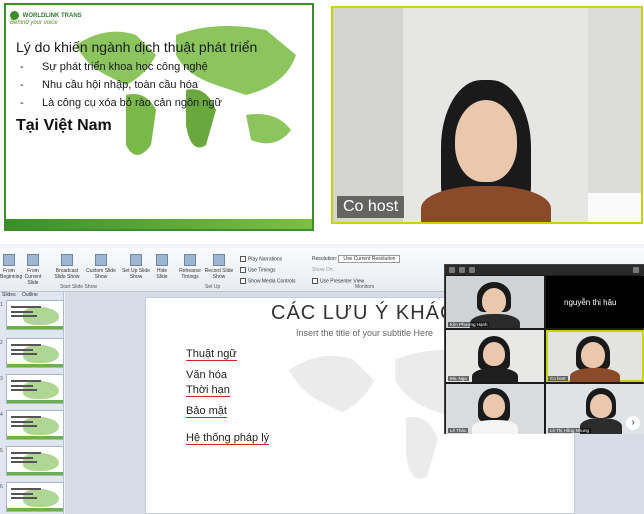 The image size is (644, 514). Describe the element at coordinates (34, 23) in the screenshot. I see `logo-tagline: Behind your voice` at that location.